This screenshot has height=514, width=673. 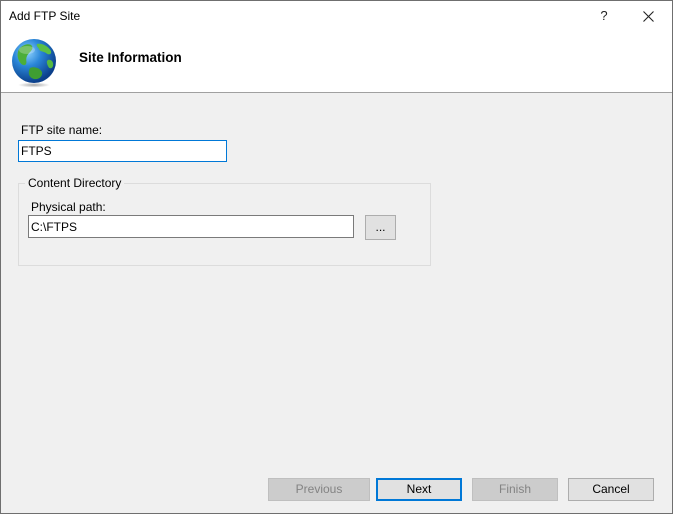 I want to click on physical-path-input, so click(x=191, y=226).